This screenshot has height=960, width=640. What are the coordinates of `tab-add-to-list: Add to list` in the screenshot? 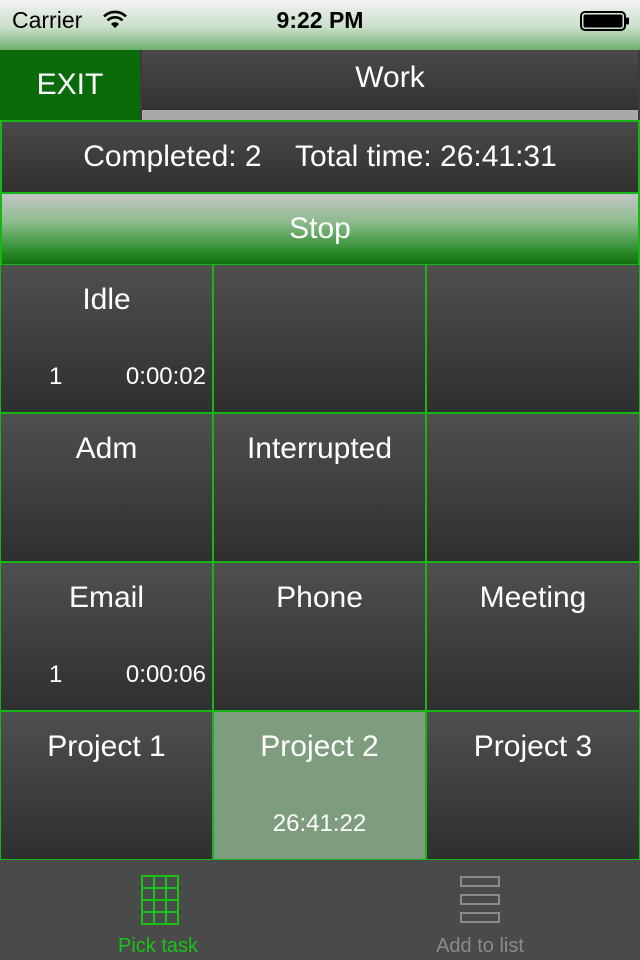 It's located at (480, 910).